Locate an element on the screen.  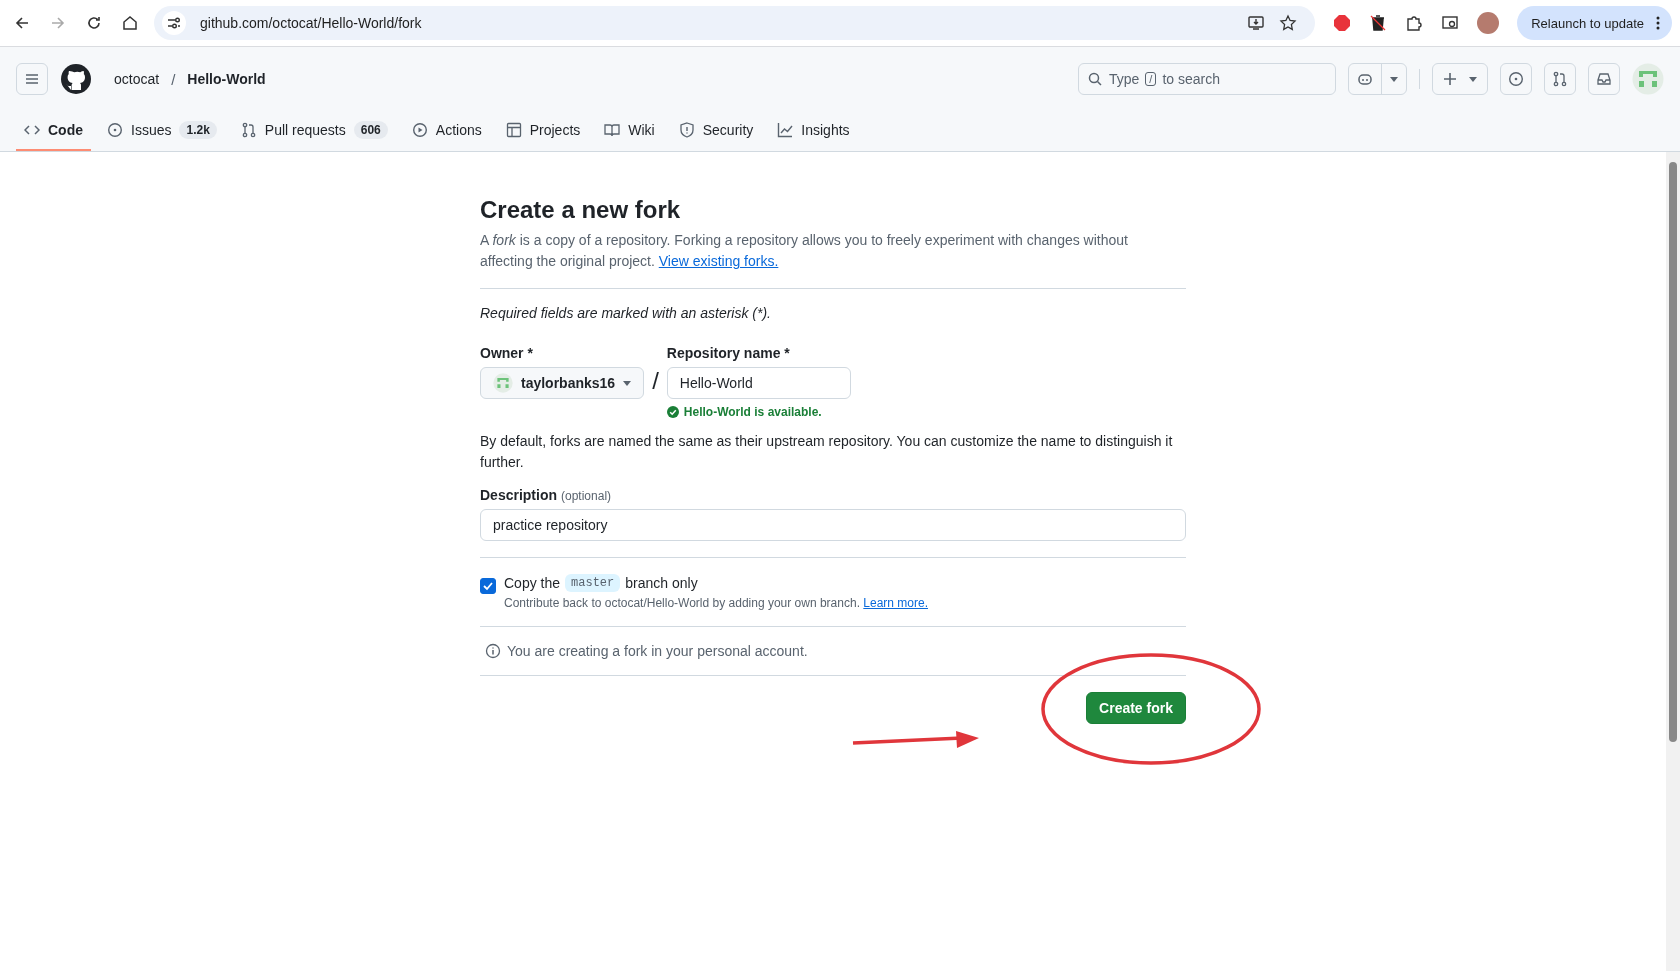
menu-button is located at coordinates (32, 79).